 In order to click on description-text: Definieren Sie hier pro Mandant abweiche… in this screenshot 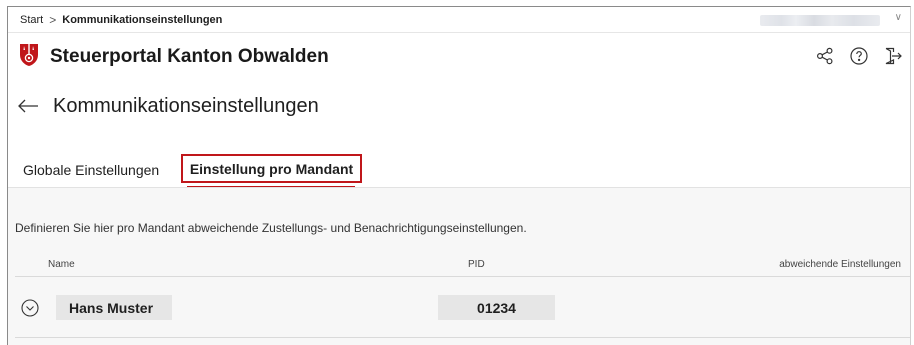, I will do `click(271, 228)`.